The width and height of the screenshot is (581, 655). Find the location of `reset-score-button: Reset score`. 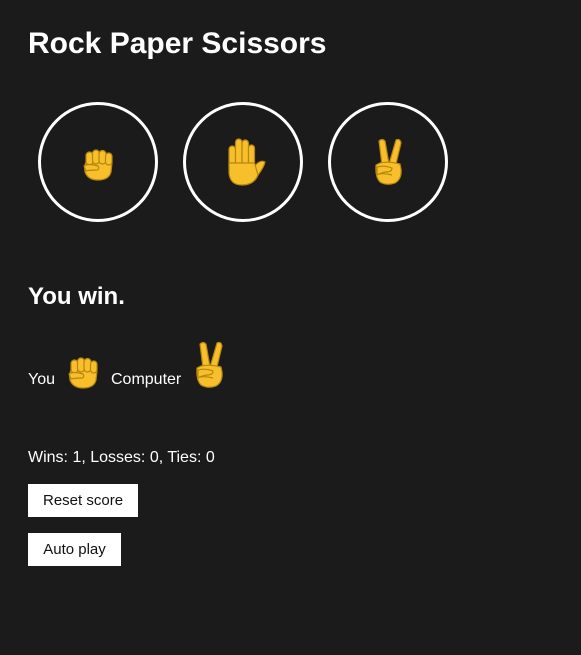

reset-score-button: Reset score is located at coordinates (83, 500).